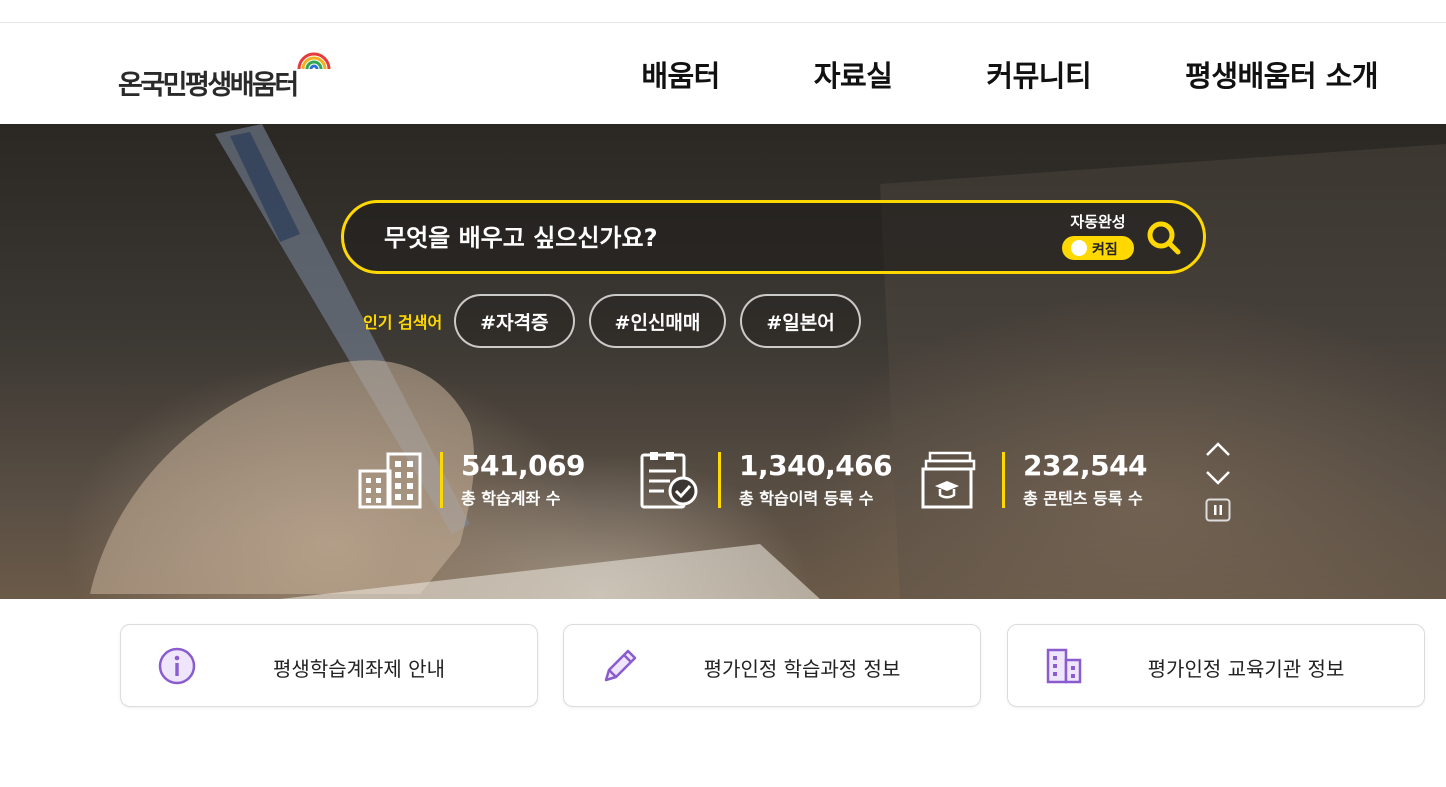 The height and width of the screenshot is (787, 1446). What do you see at coordinates (1164, 238) in the screenshot?
I see `search-icon` at bounding box center [1164, 238].